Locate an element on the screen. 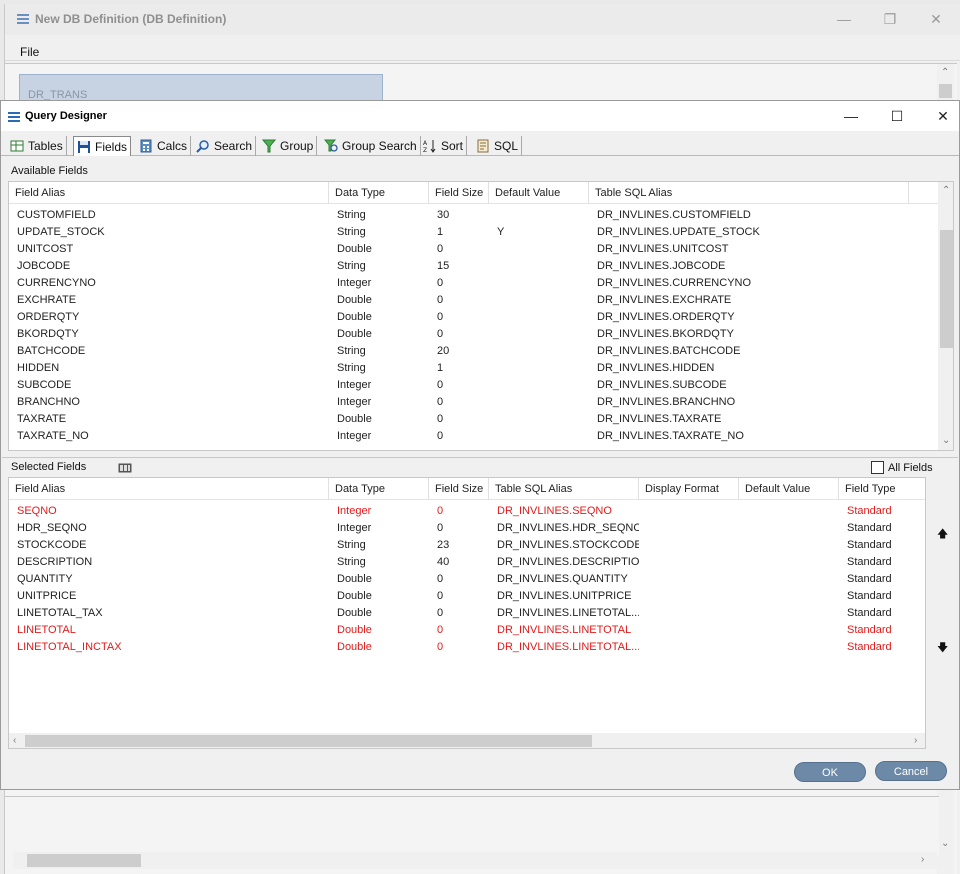 The width and height of the screenshot is (960, 874). menu-file: File is located at coordinates (29, 52).